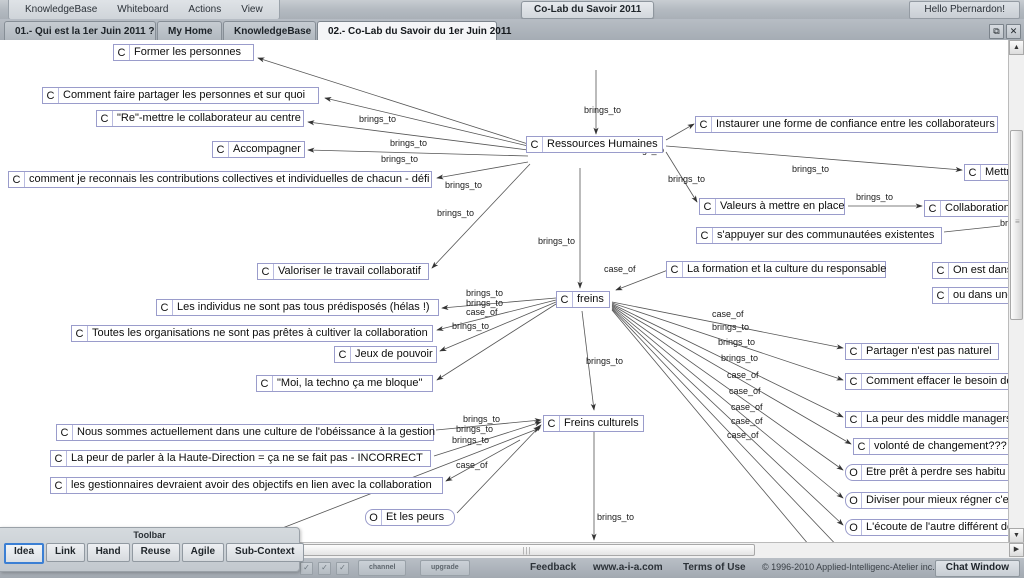  What do you see at coordinates (189, 30) in the screenshot?
I see `tab-my-home: My Home` at bounding box center [189, 30].